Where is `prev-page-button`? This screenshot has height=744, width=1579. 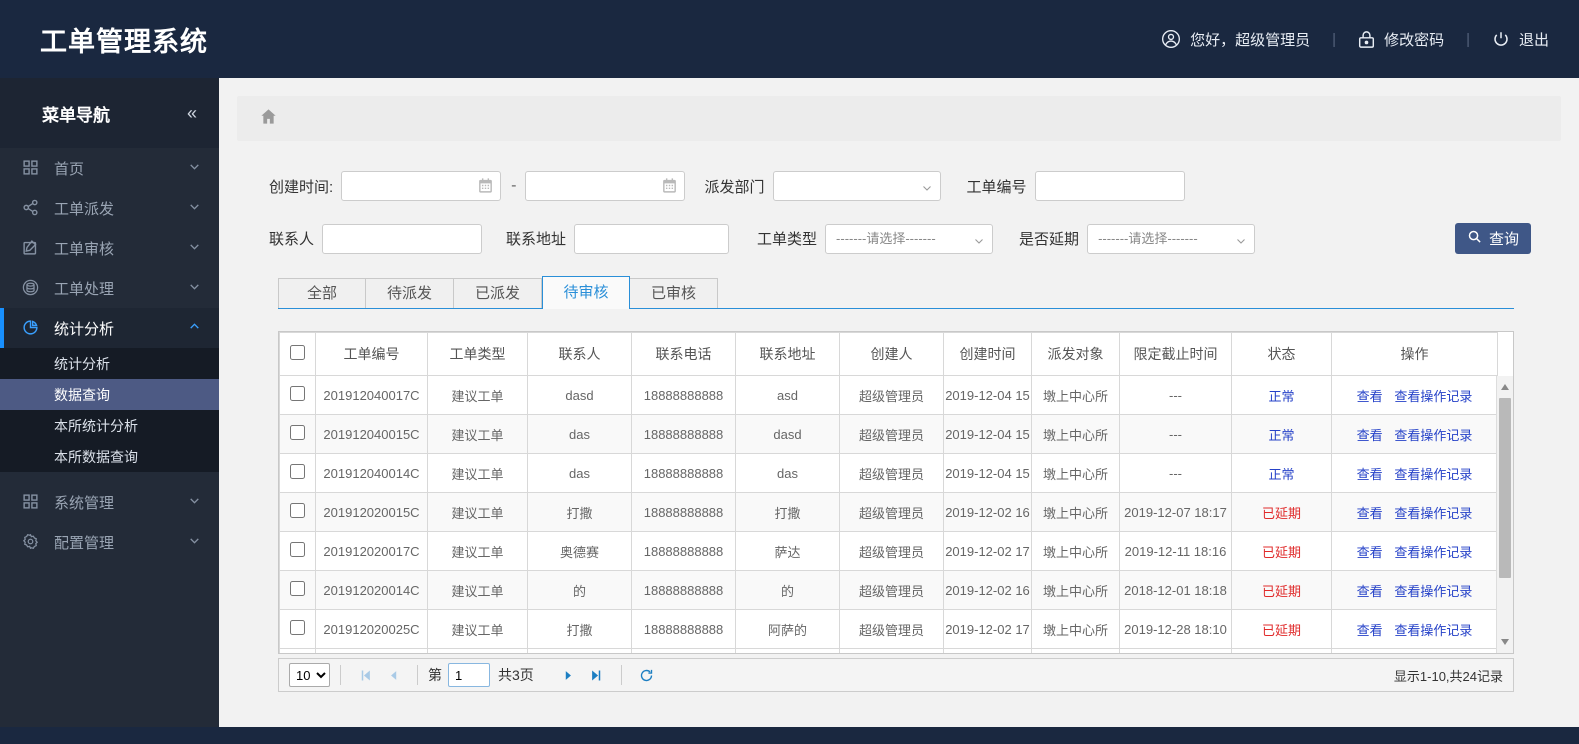 prev-page-button is located at coordinates (393, 675).